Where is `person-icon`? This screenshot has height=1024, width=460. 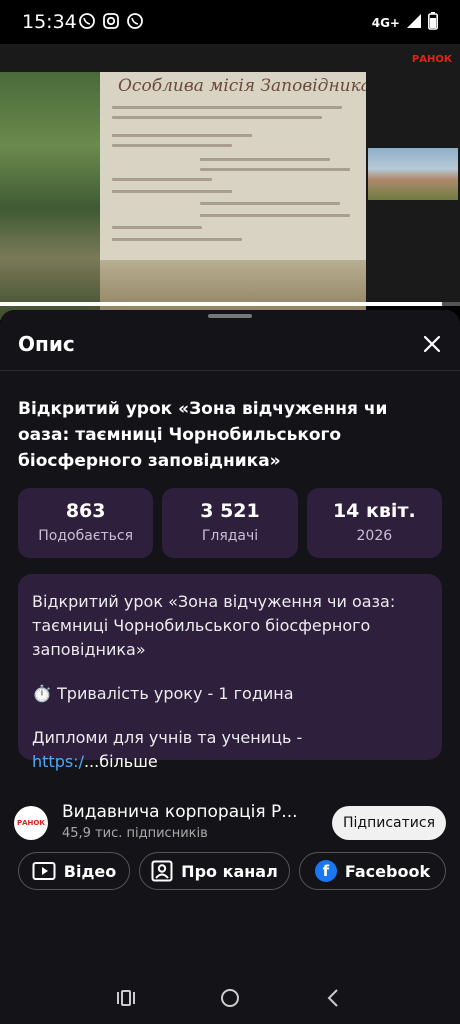 person-icon is located at coordinates (162, 871).